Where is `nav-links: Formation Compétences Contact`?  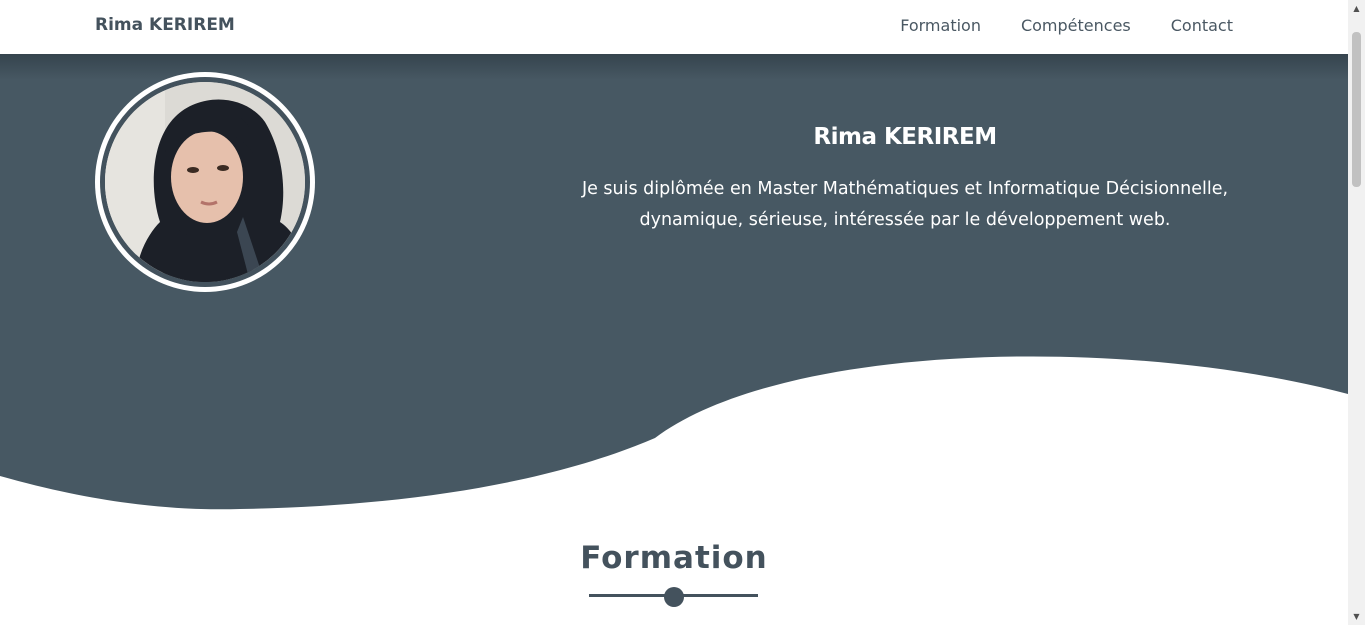
nav-links: Formation Compétences Contact is located at coordinates (1066, 25).